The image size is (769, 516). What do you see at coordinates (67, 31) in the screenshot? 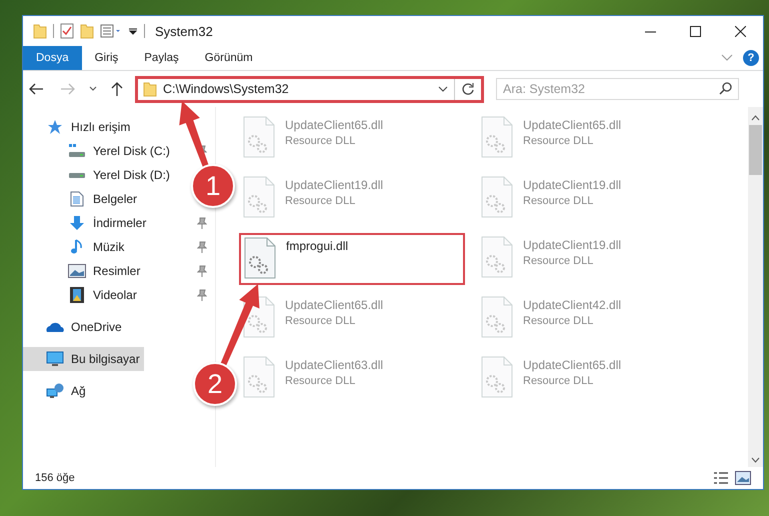
I see `checklist-icon` at bounding box center [67, 31].